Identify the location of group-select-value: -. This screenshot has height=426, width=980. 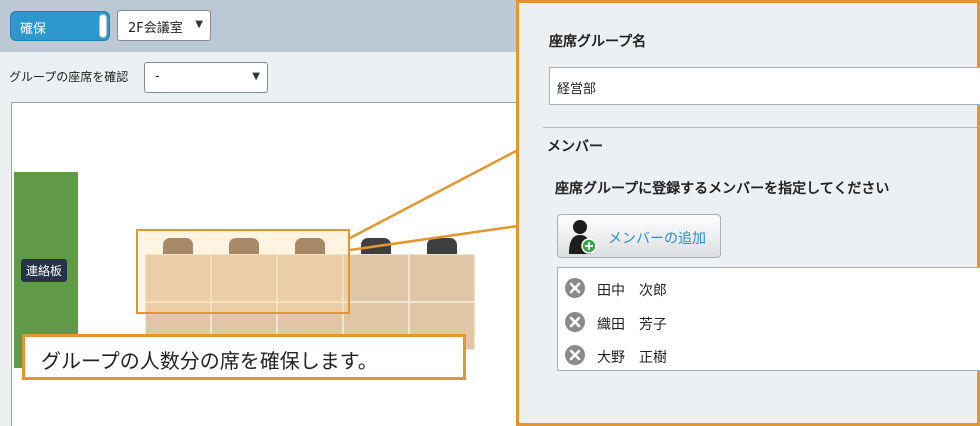
(157, 76).